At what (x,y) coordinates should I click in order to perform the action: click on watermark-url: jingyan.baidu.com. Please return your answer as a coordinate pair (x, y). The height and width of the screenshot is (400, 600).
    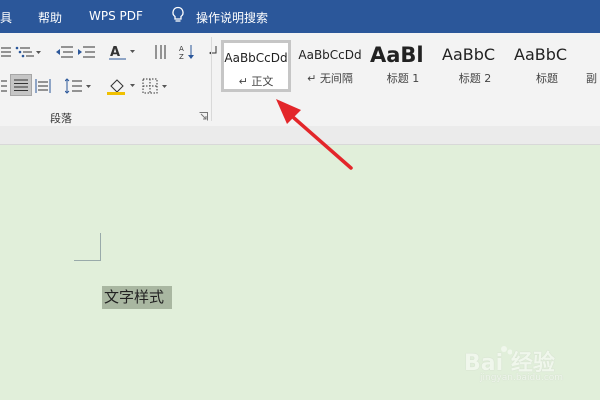
    Looking at the image, I should click on (522, 378).